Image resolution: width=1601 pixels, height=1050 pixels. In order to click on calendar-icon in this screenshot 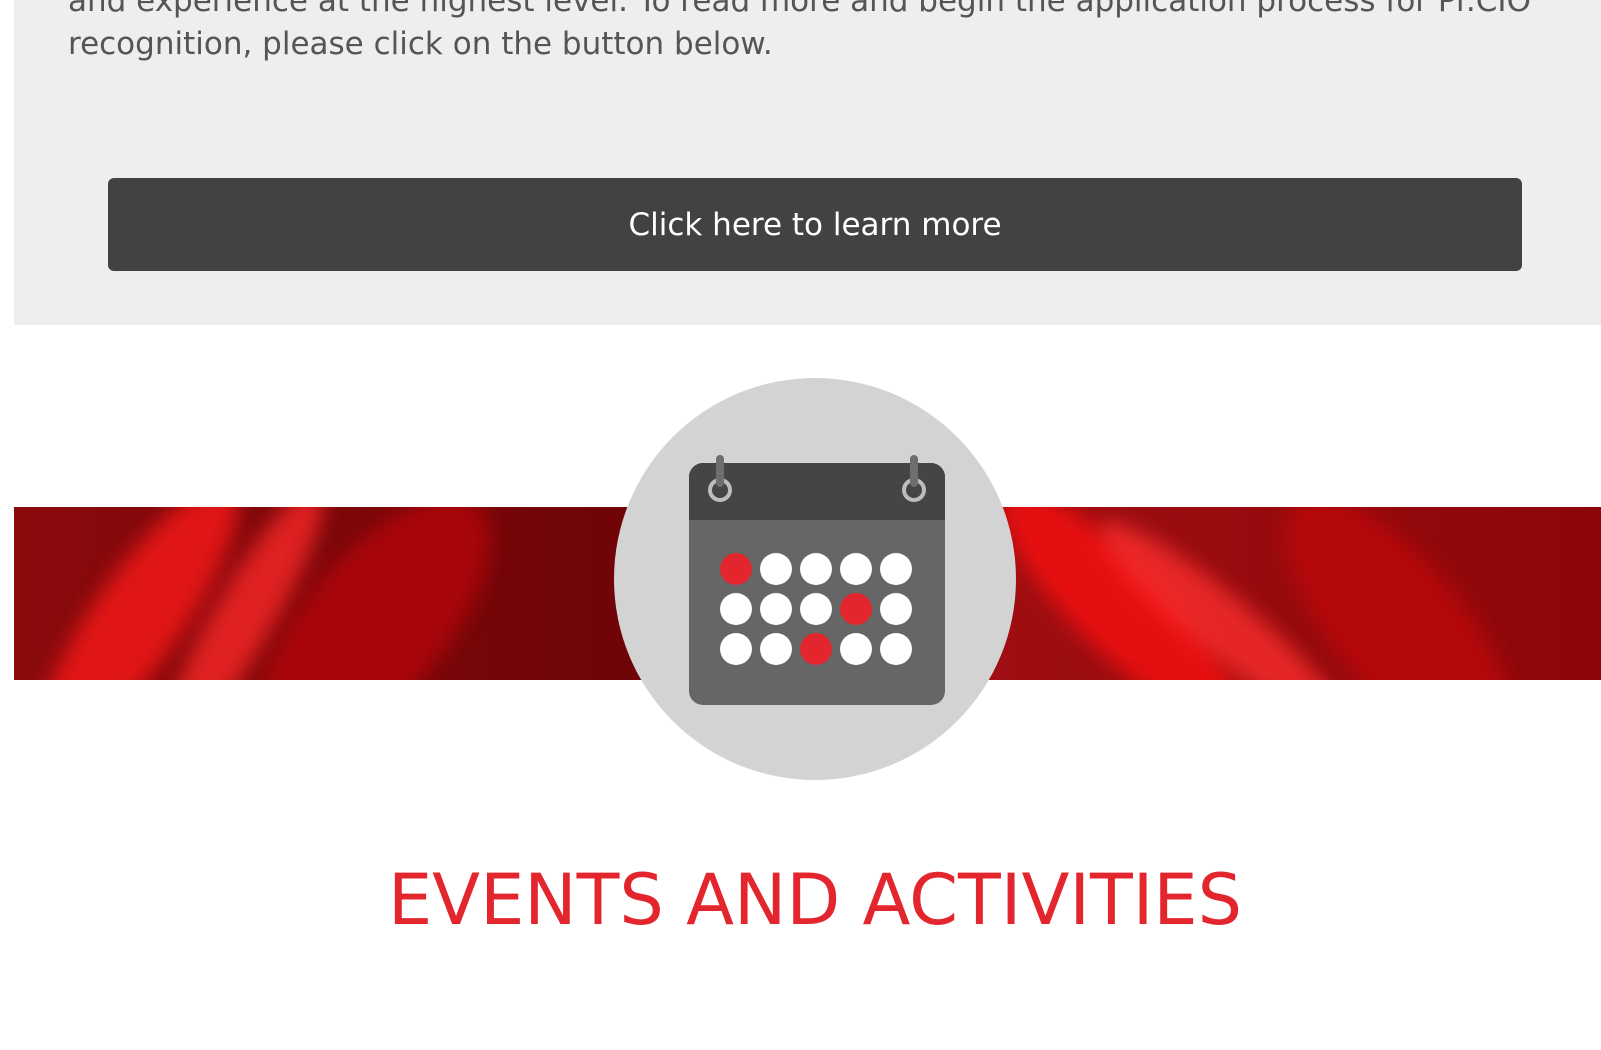, I will do `click(817, 580)`.